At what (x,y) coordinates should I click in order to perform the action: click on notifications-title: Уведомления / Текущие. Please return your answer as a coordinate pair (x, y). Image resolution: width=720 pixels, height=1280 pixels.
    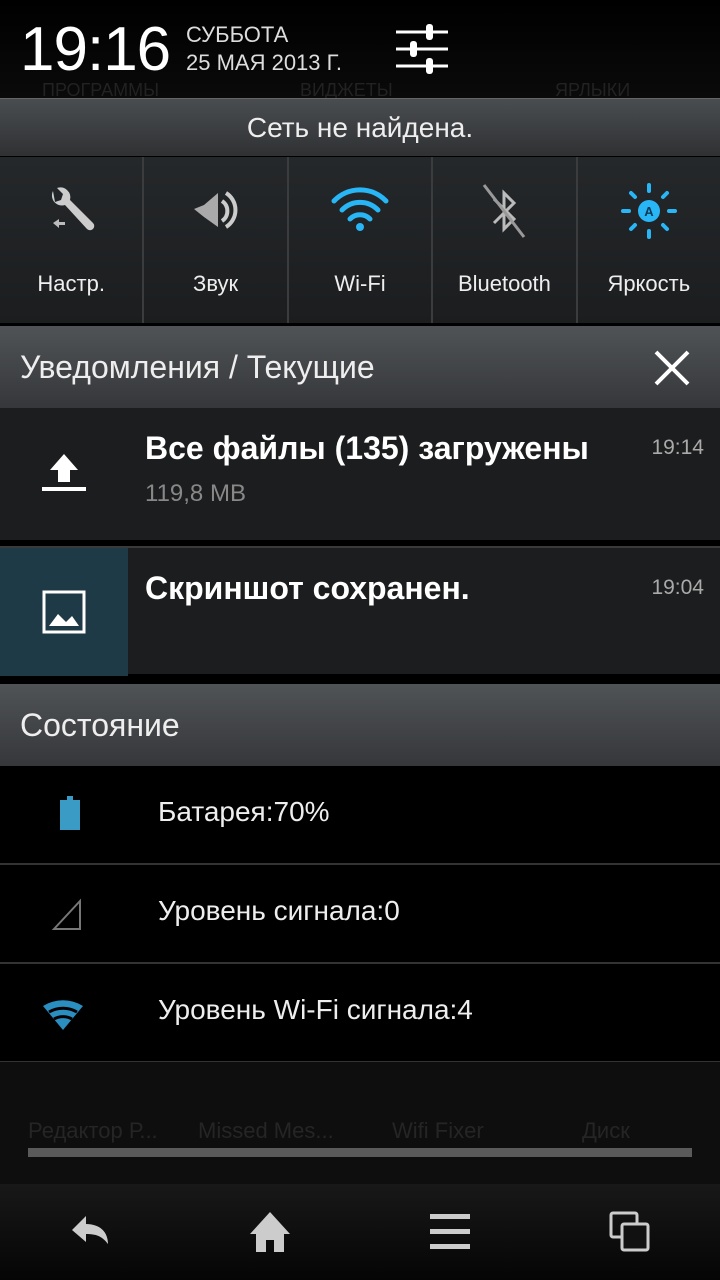
    Looking at the image, I should click on (197, 367).